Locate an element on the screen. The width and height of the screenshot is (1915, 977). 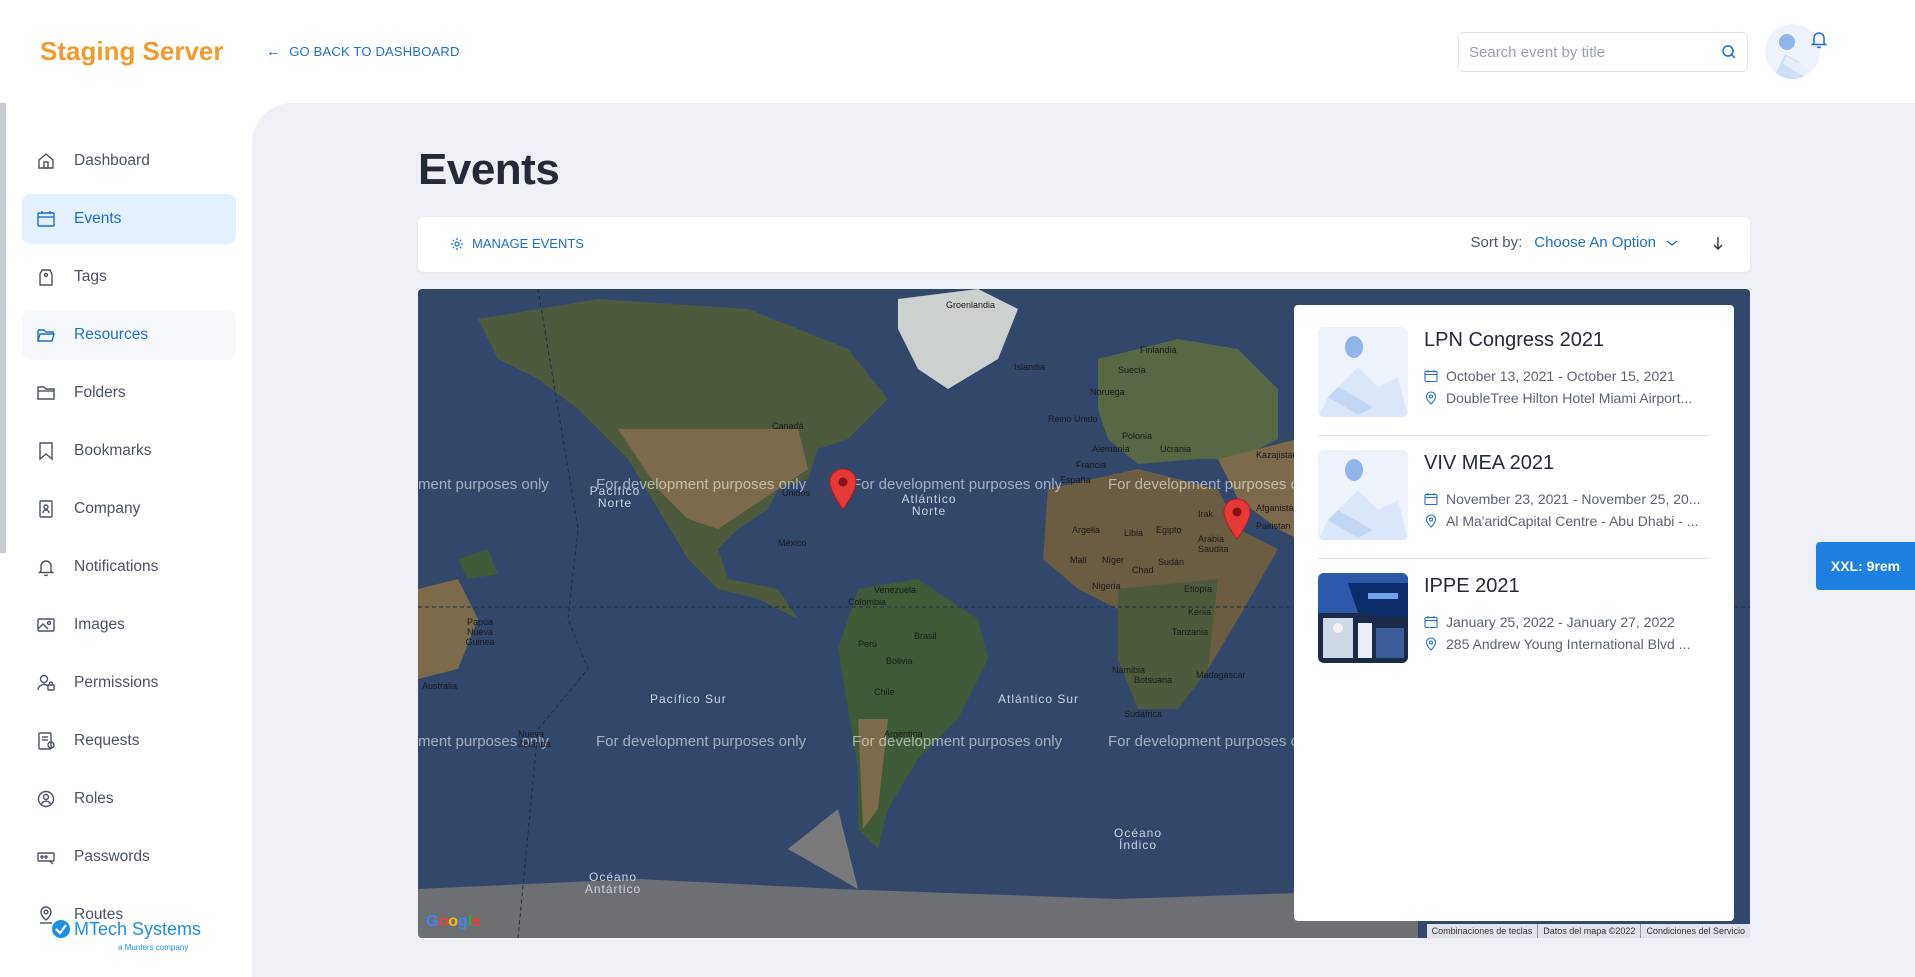
map-data-label: Datos del mapa ©2022 is located at coordinates (1588, 931).